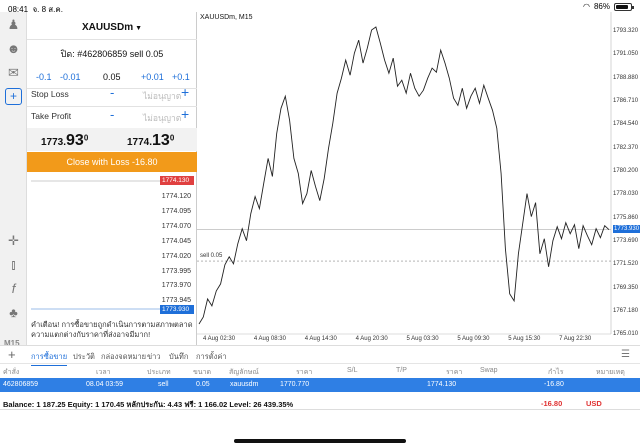  I want to click on bid-price: 1773.930, so click(65, 140).